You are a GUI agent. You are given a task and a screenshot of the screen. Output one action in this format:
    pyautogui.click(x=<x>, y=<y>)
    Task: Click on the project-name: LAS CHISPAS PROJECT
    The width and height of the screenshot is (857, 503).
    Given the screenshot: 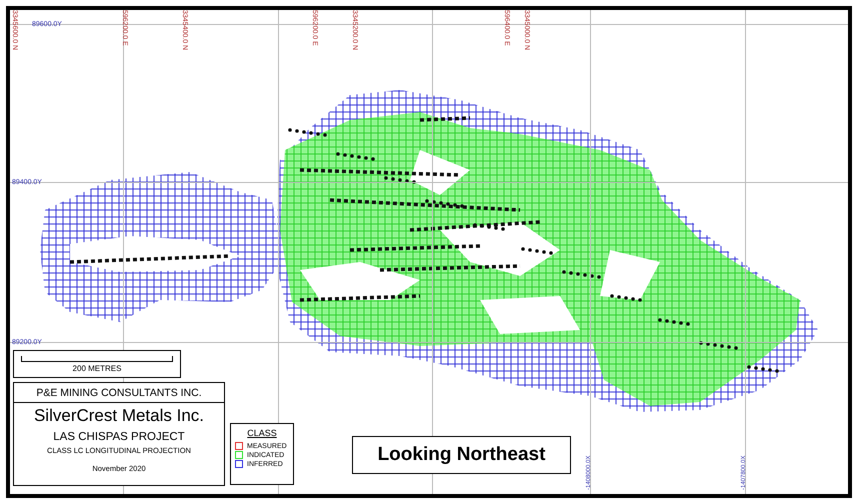 What is the action you would take?
    pyautogui.click(x=119, y=437)
    